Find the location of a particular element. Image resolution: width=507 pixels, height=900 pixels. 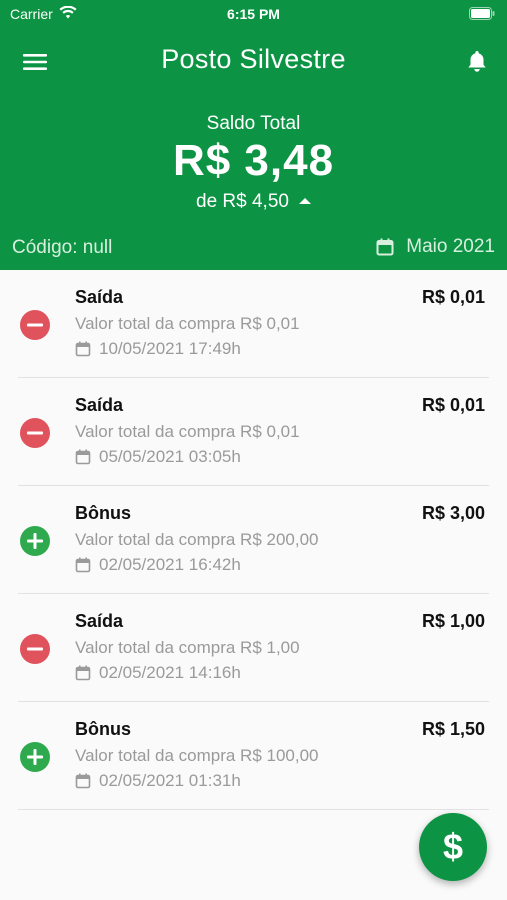

transaction-subtitle: Valor total da compra R$ 200,00 is located at coordinates (197, 539).